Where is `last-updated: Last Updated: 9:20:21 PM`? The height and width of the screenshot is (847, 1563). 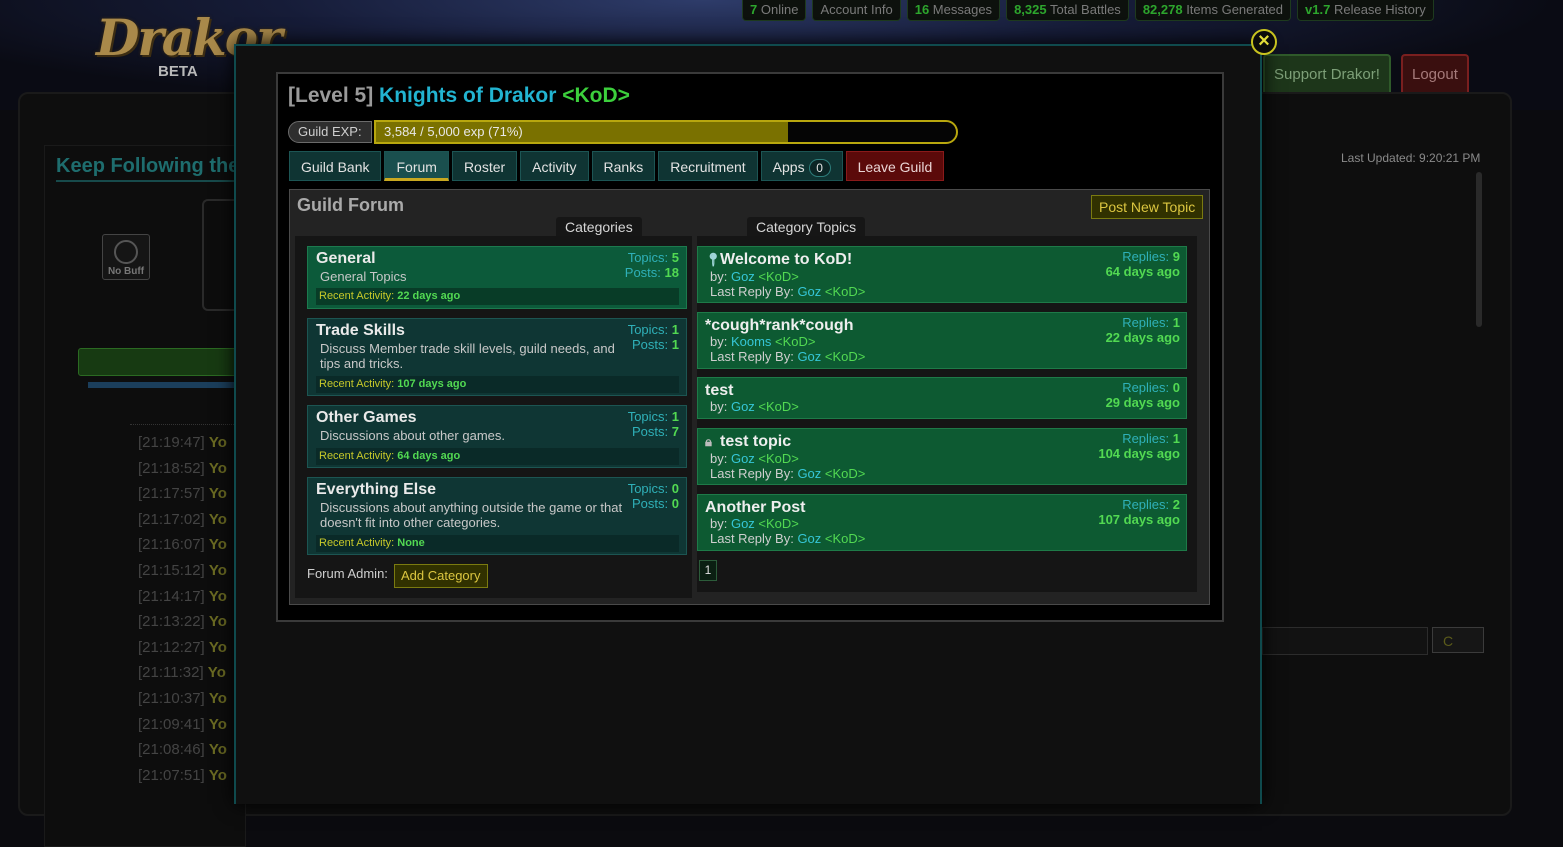 last-updated: Last Updated: 9:20:21 PM is located at coordinates (1411, 158).